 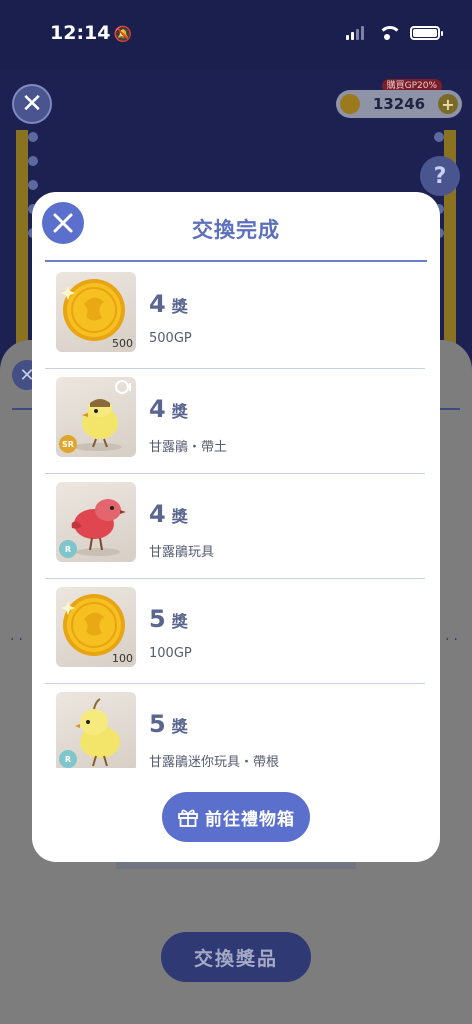 I want to click on left-pole, so click(x=22, y=250).